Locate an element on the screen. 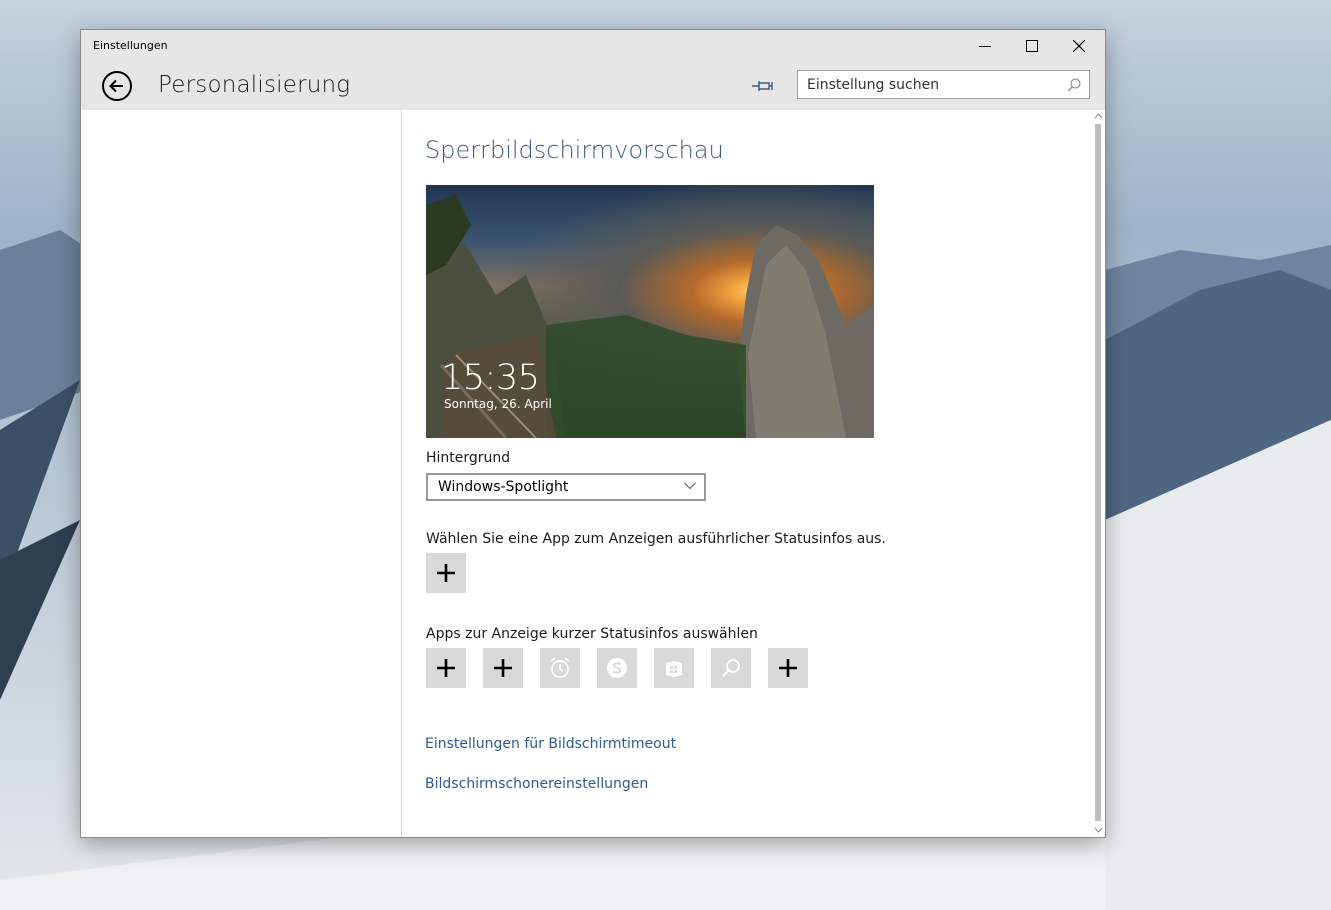 Image resolution: width=1331 pixels, height=910 pixels. screen-timeout-link: Einstellungen für Bildschirmtimeout is located at coordinates (550, 744).